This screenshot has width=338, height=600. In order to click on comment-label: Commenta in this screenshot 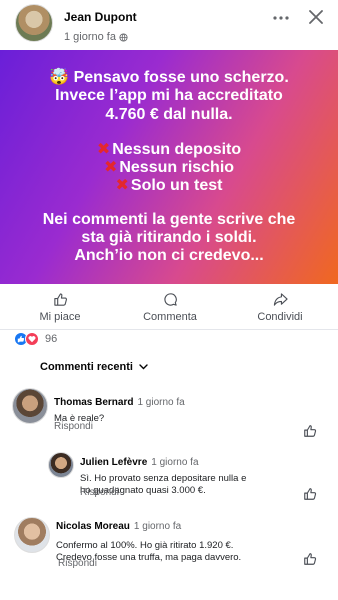, I will do `click(170, 316)`.